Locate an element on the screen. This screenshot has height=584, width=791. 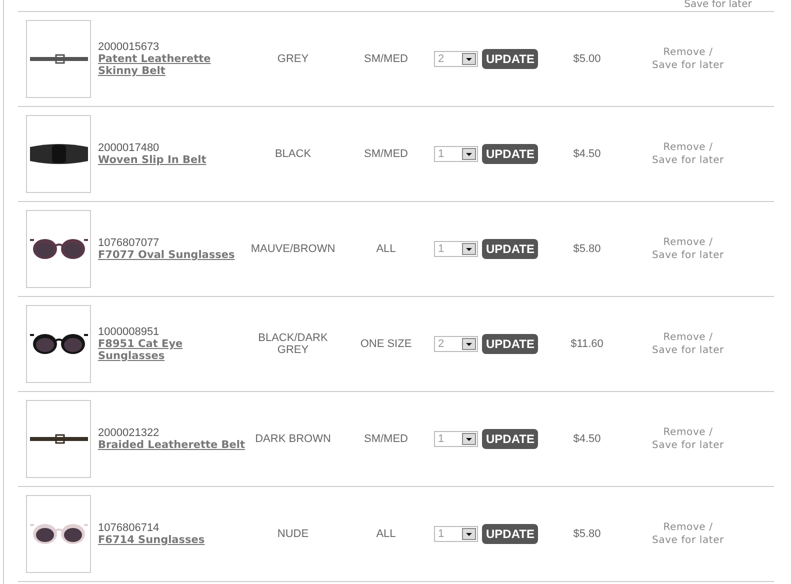
item-color: MAUVE/BROWN is located at coordinates (293, 249).